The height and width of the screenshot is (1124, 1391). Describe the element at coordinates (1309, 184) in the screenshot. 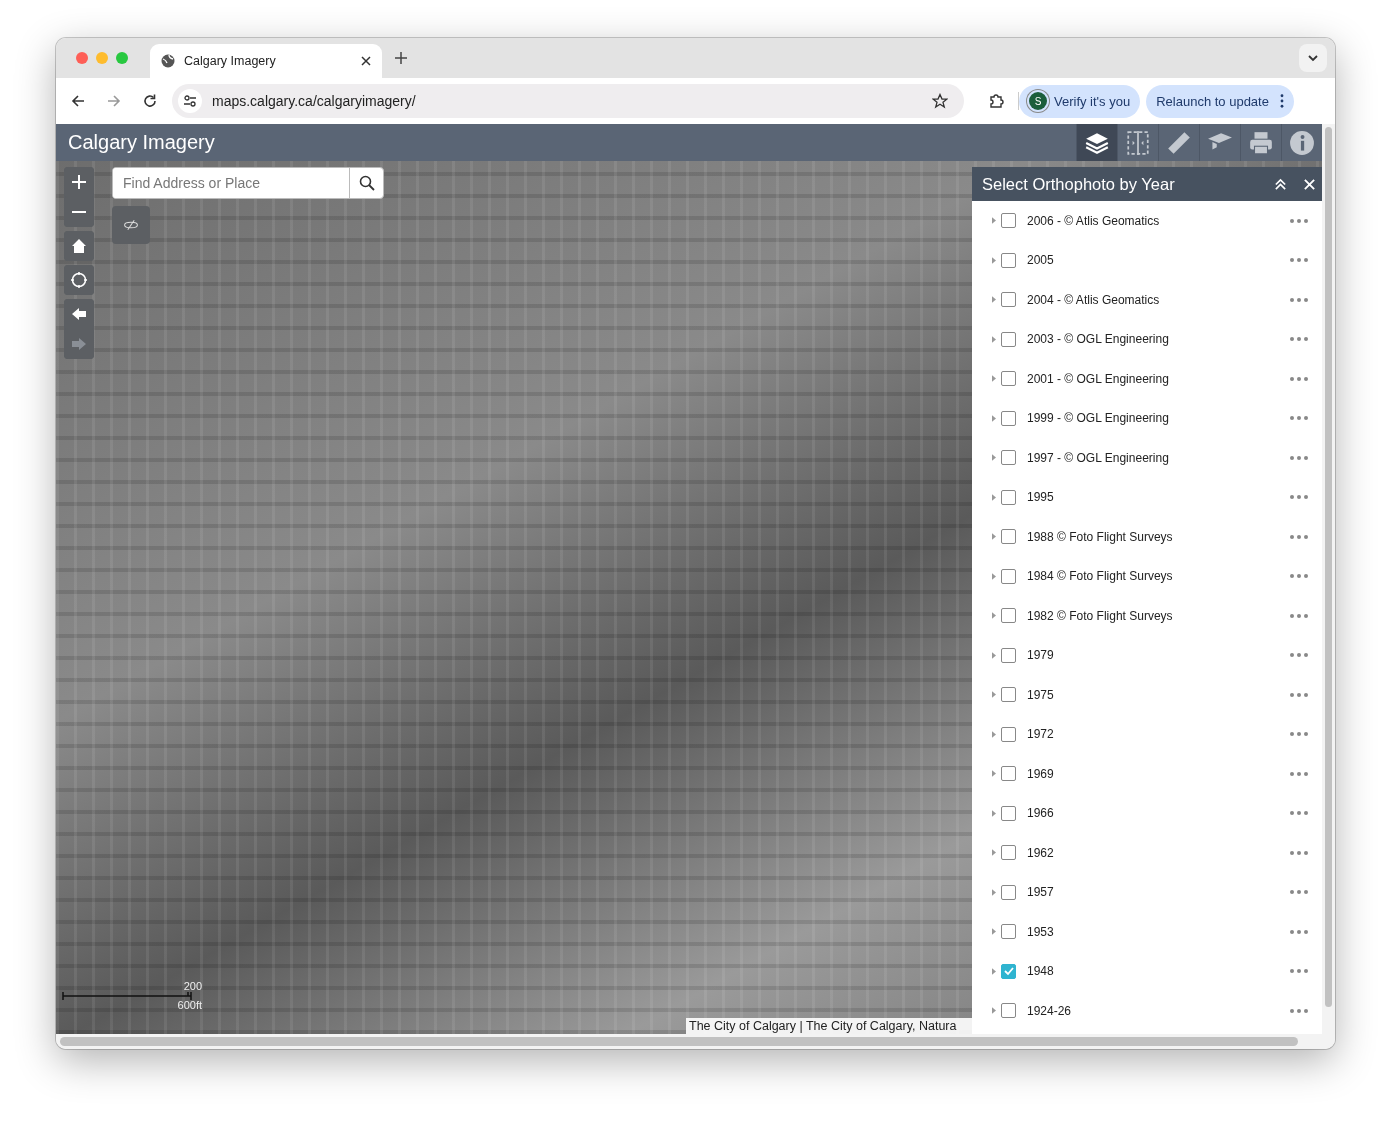

I see `close-icon` at that location.